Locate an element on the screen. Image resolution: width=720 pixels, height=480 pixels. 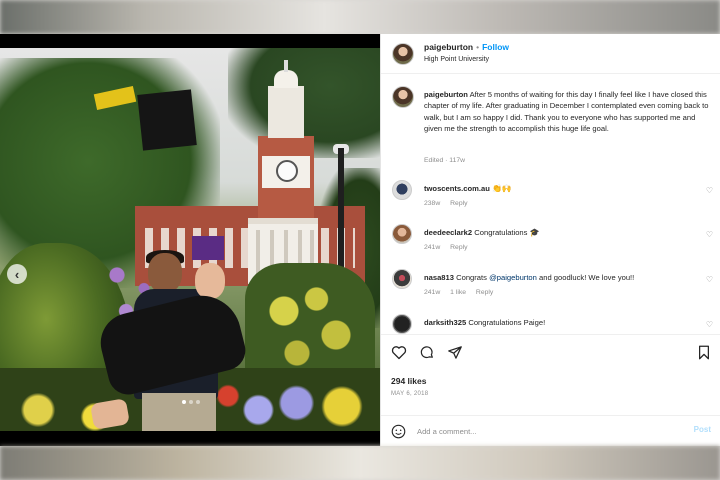
woman-head is located at coordinates (210, 281).